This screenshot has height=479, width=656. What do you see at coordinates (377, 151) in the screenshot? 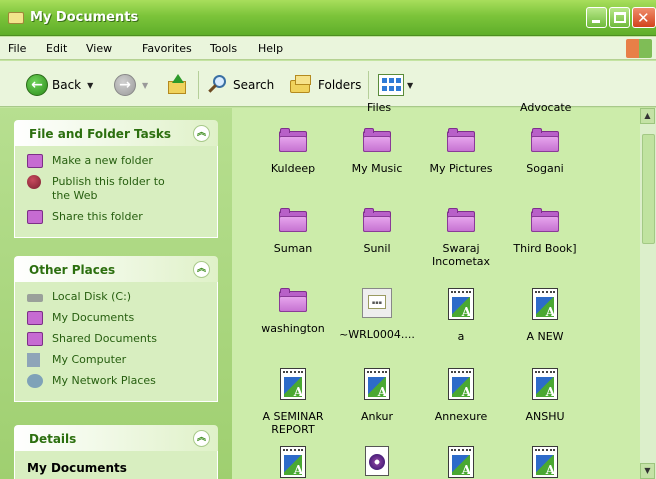
I see `file-item: My Music` at bounding box center [377, 151].